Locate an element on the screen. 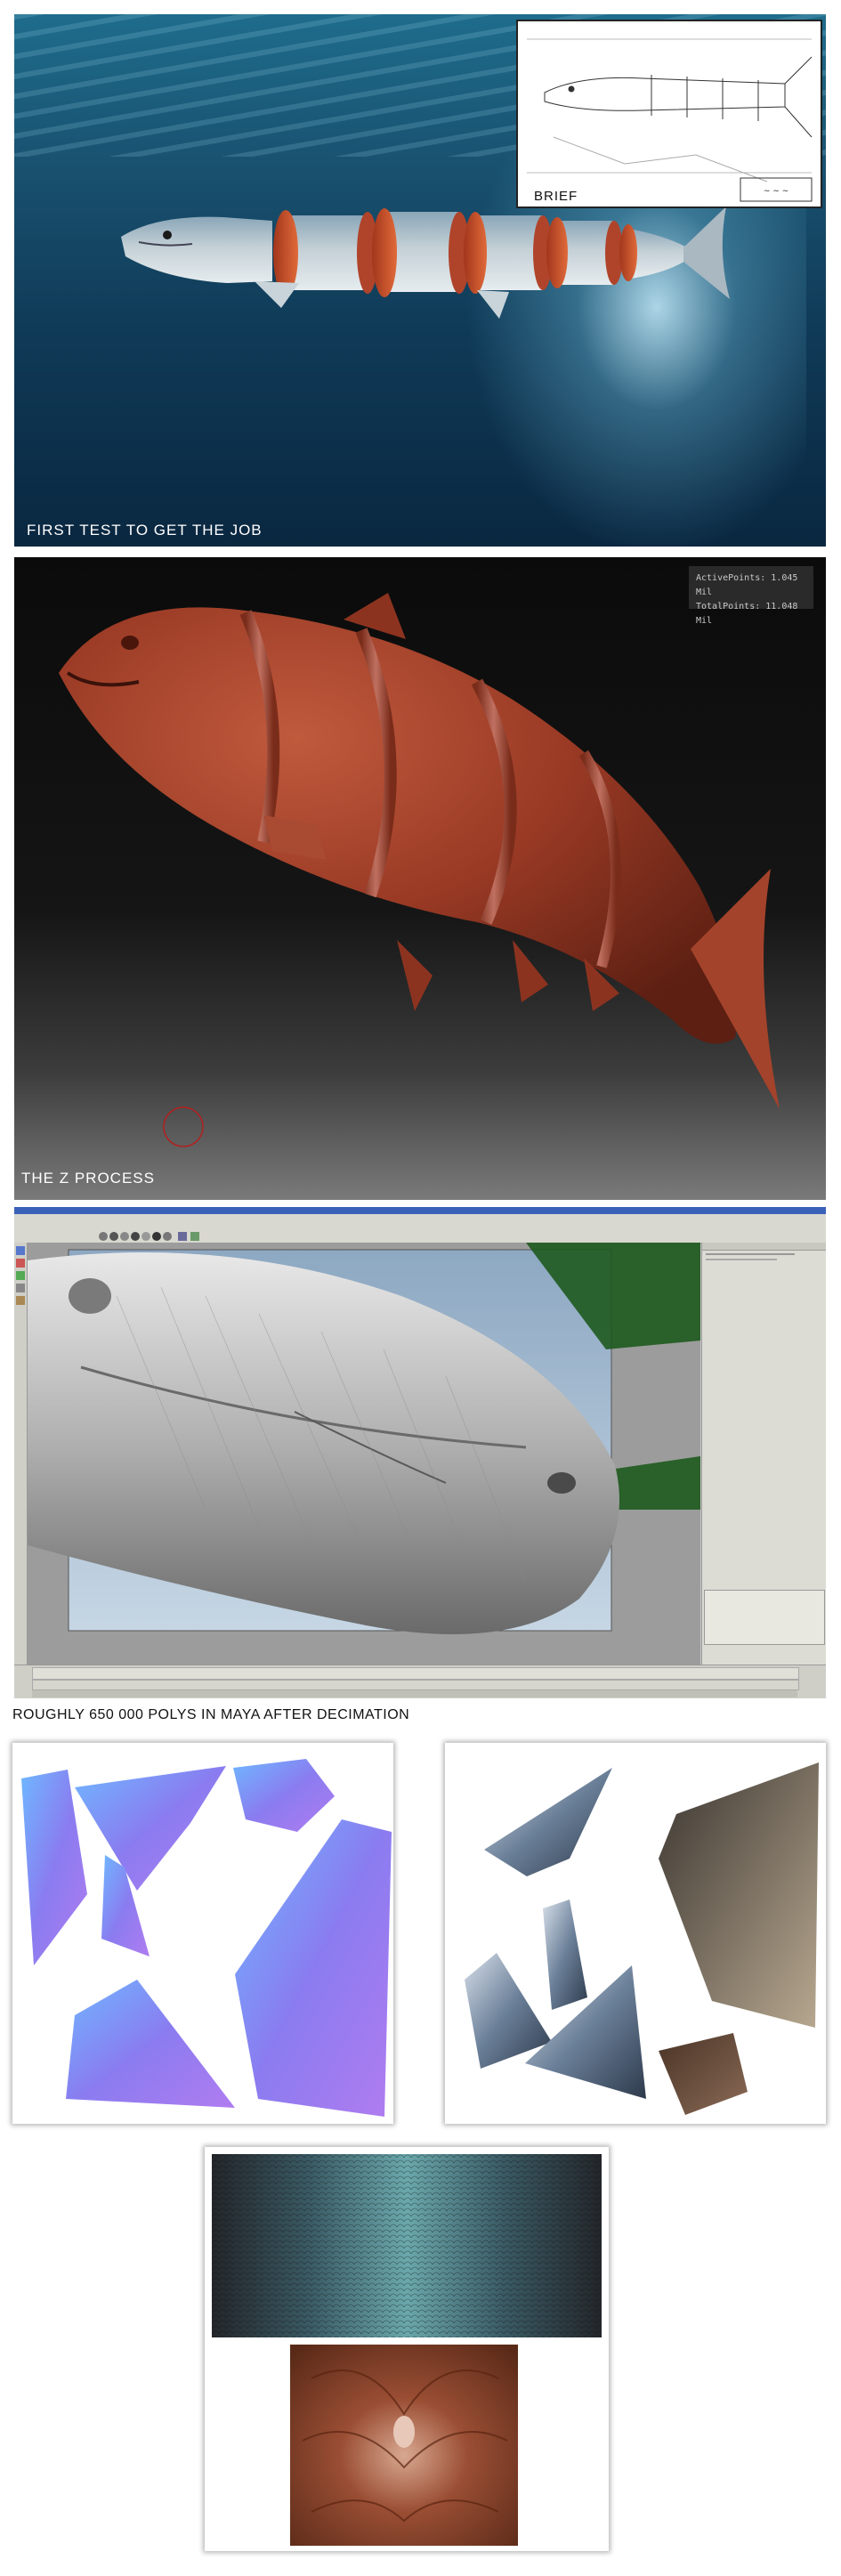 This screenshot has width=841, height=2576. maya-shelf is located at coordinates (420, 1236).